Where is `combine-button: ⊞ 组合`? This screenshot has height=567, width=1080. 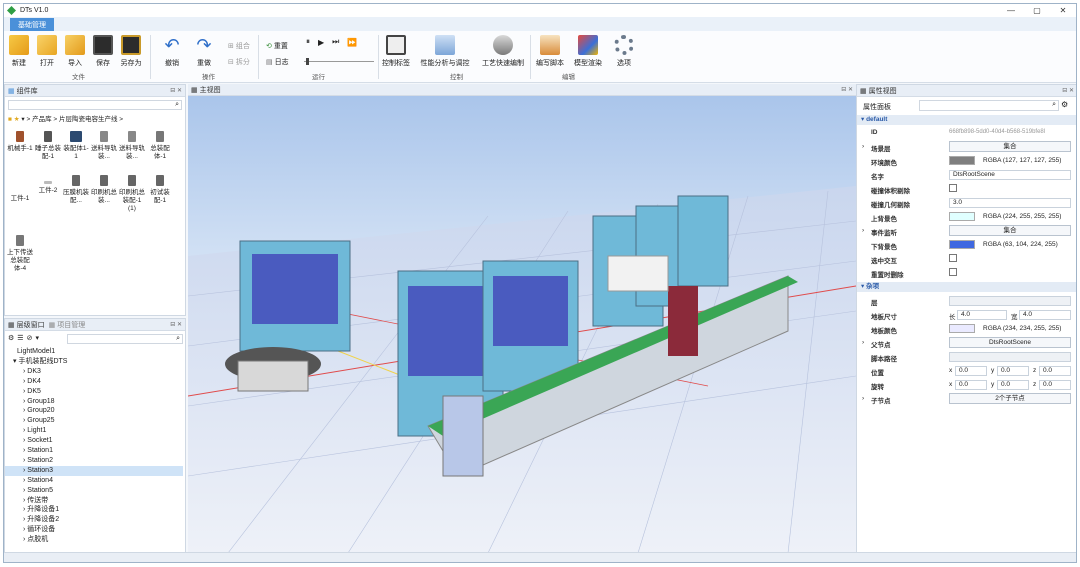 combine-button: ⊞ 组合 is located at coordinates (239, 46).